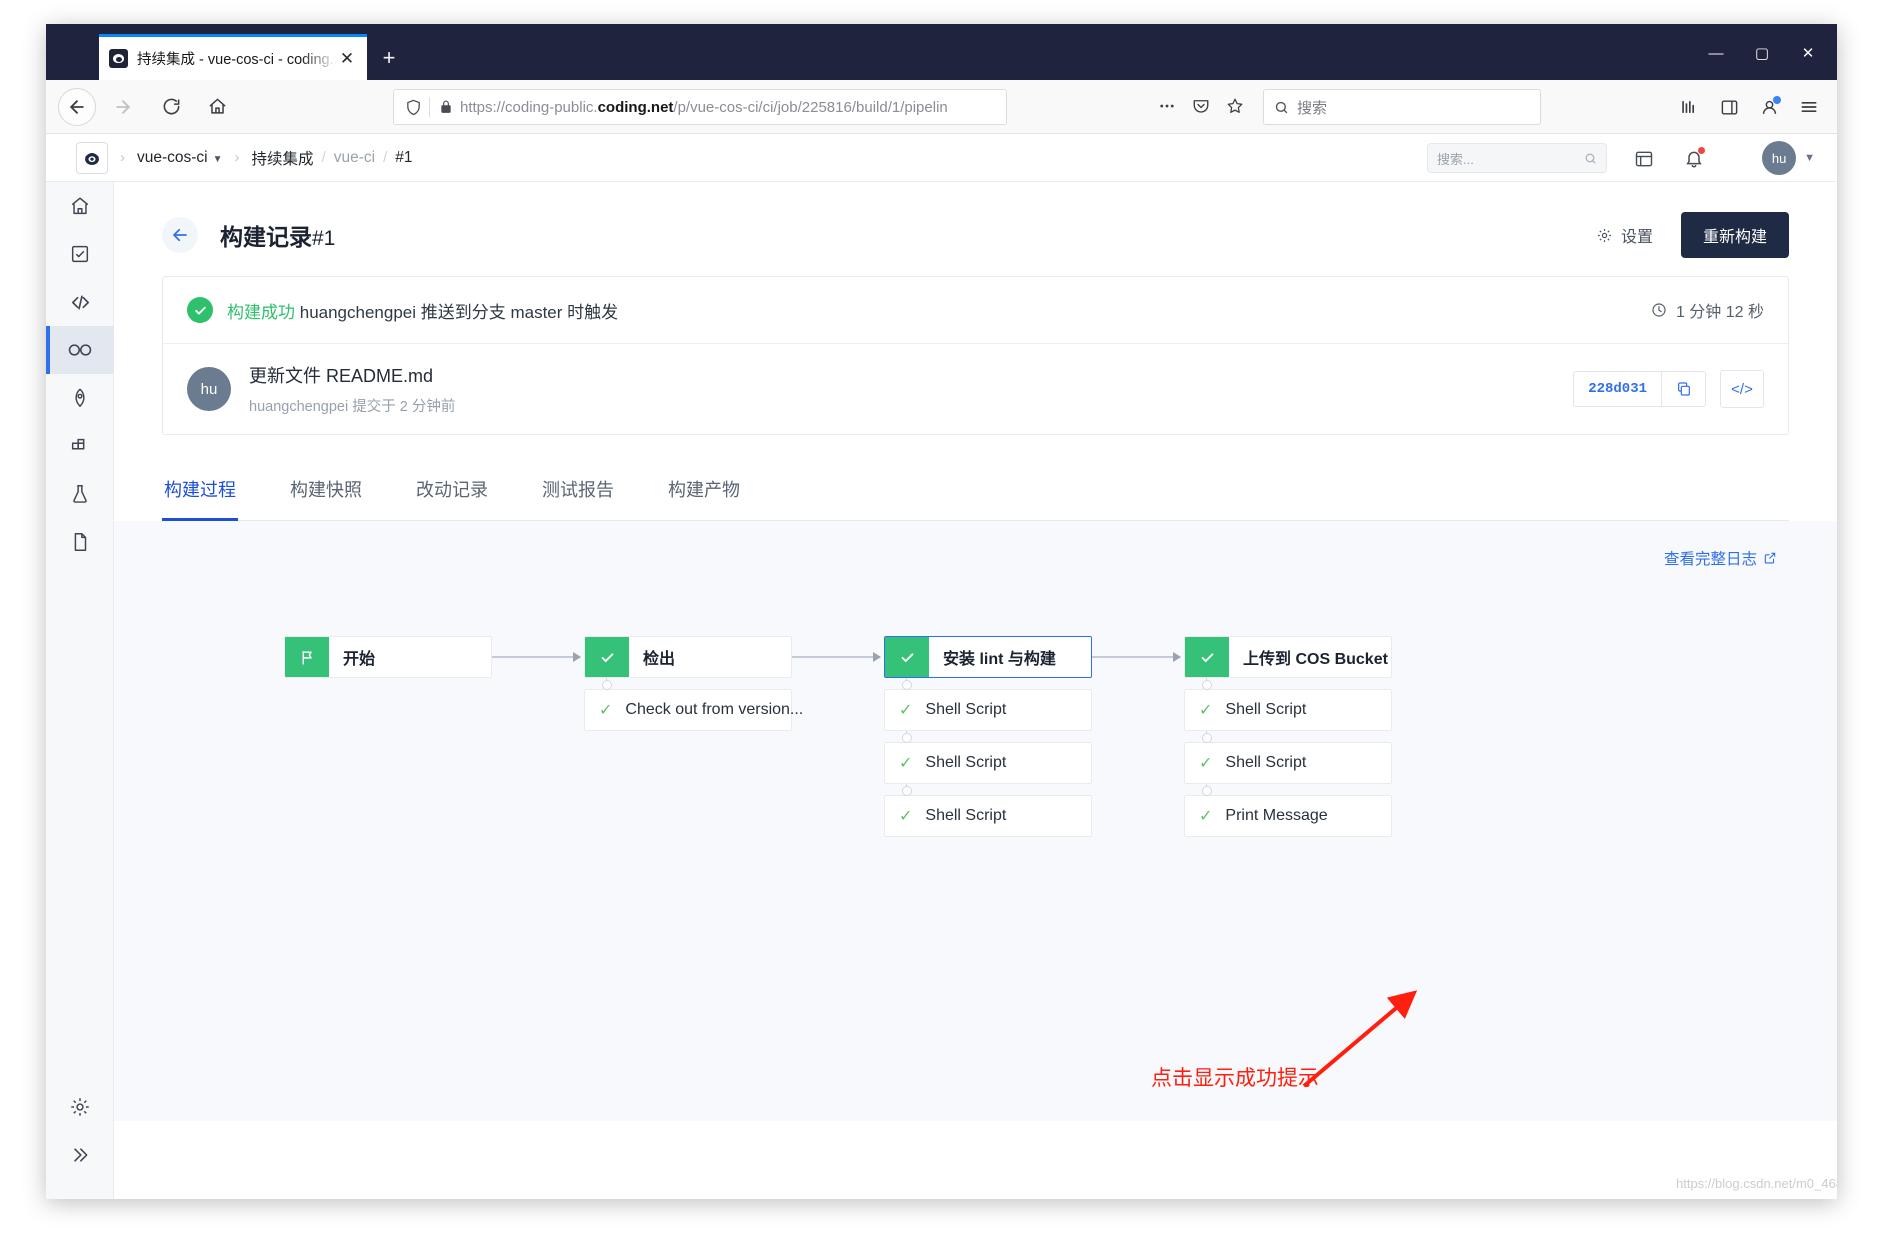 This screenshot has height=1258, width=1883. I want to click on page-title: 构建记录#1, so click(277, 235).